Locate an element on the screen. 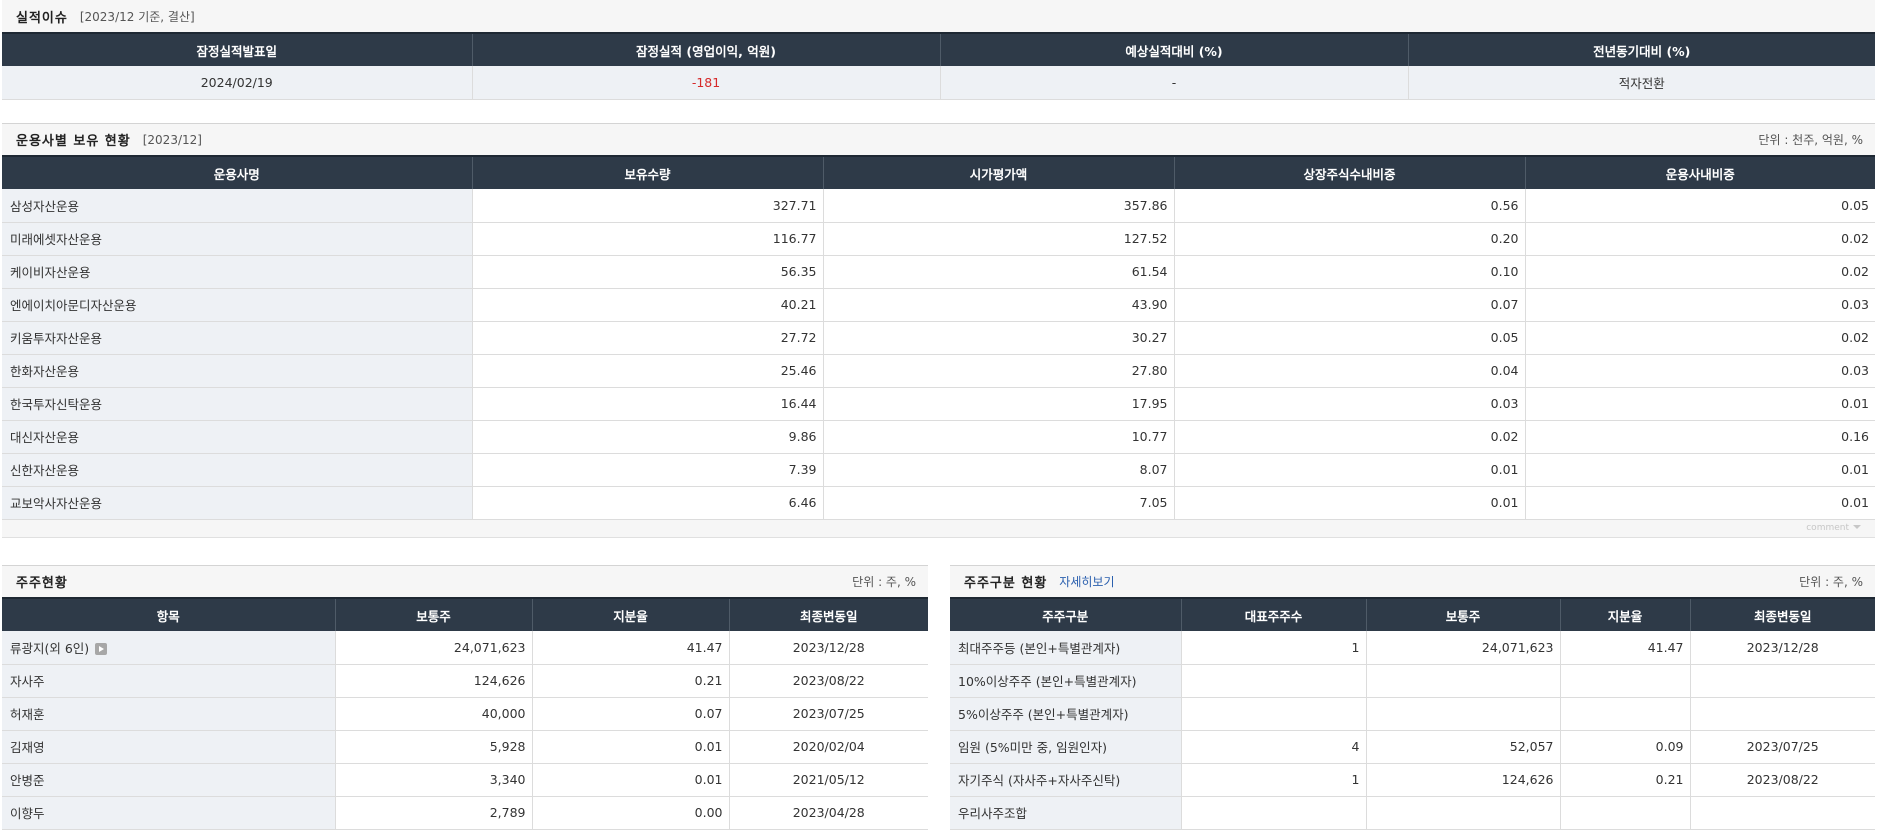 The width and height of the screenshot is (1877, 836). table-row: 엔에이치아문디자산운용 40.21 43.90 0.07 0.03 is located at coordinates (938, 305).